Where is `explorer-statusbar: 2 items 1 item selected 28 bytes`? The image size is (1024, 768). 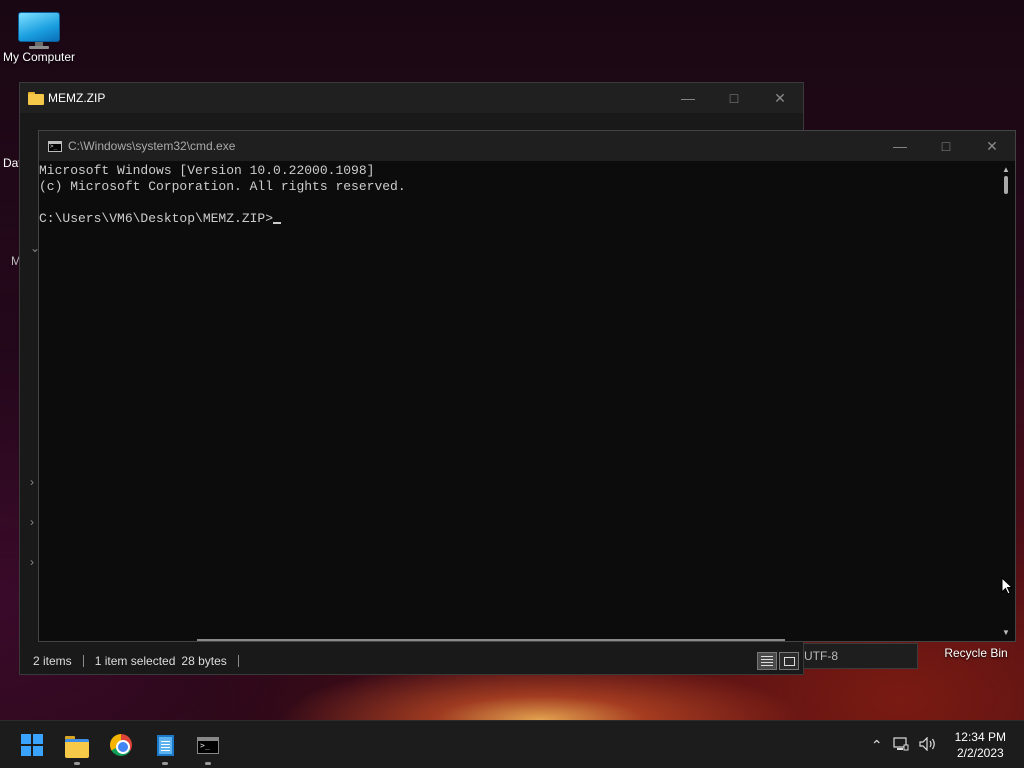 explorer-statusbar: 2 items 1 item selected 28 bytes is located at coordinates (411, 661).